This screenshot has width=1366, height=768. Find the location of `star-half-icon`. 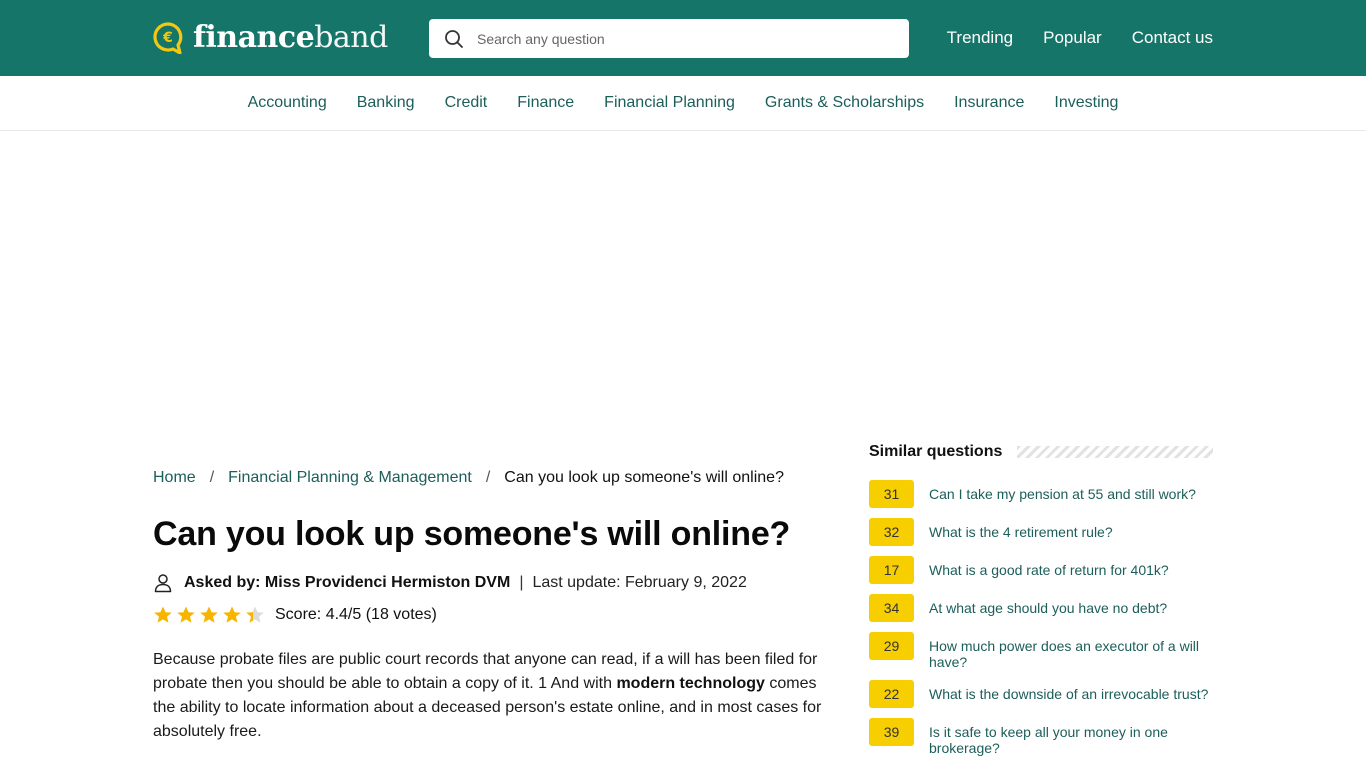

star-half-icon is located at coordinates (255, 615).